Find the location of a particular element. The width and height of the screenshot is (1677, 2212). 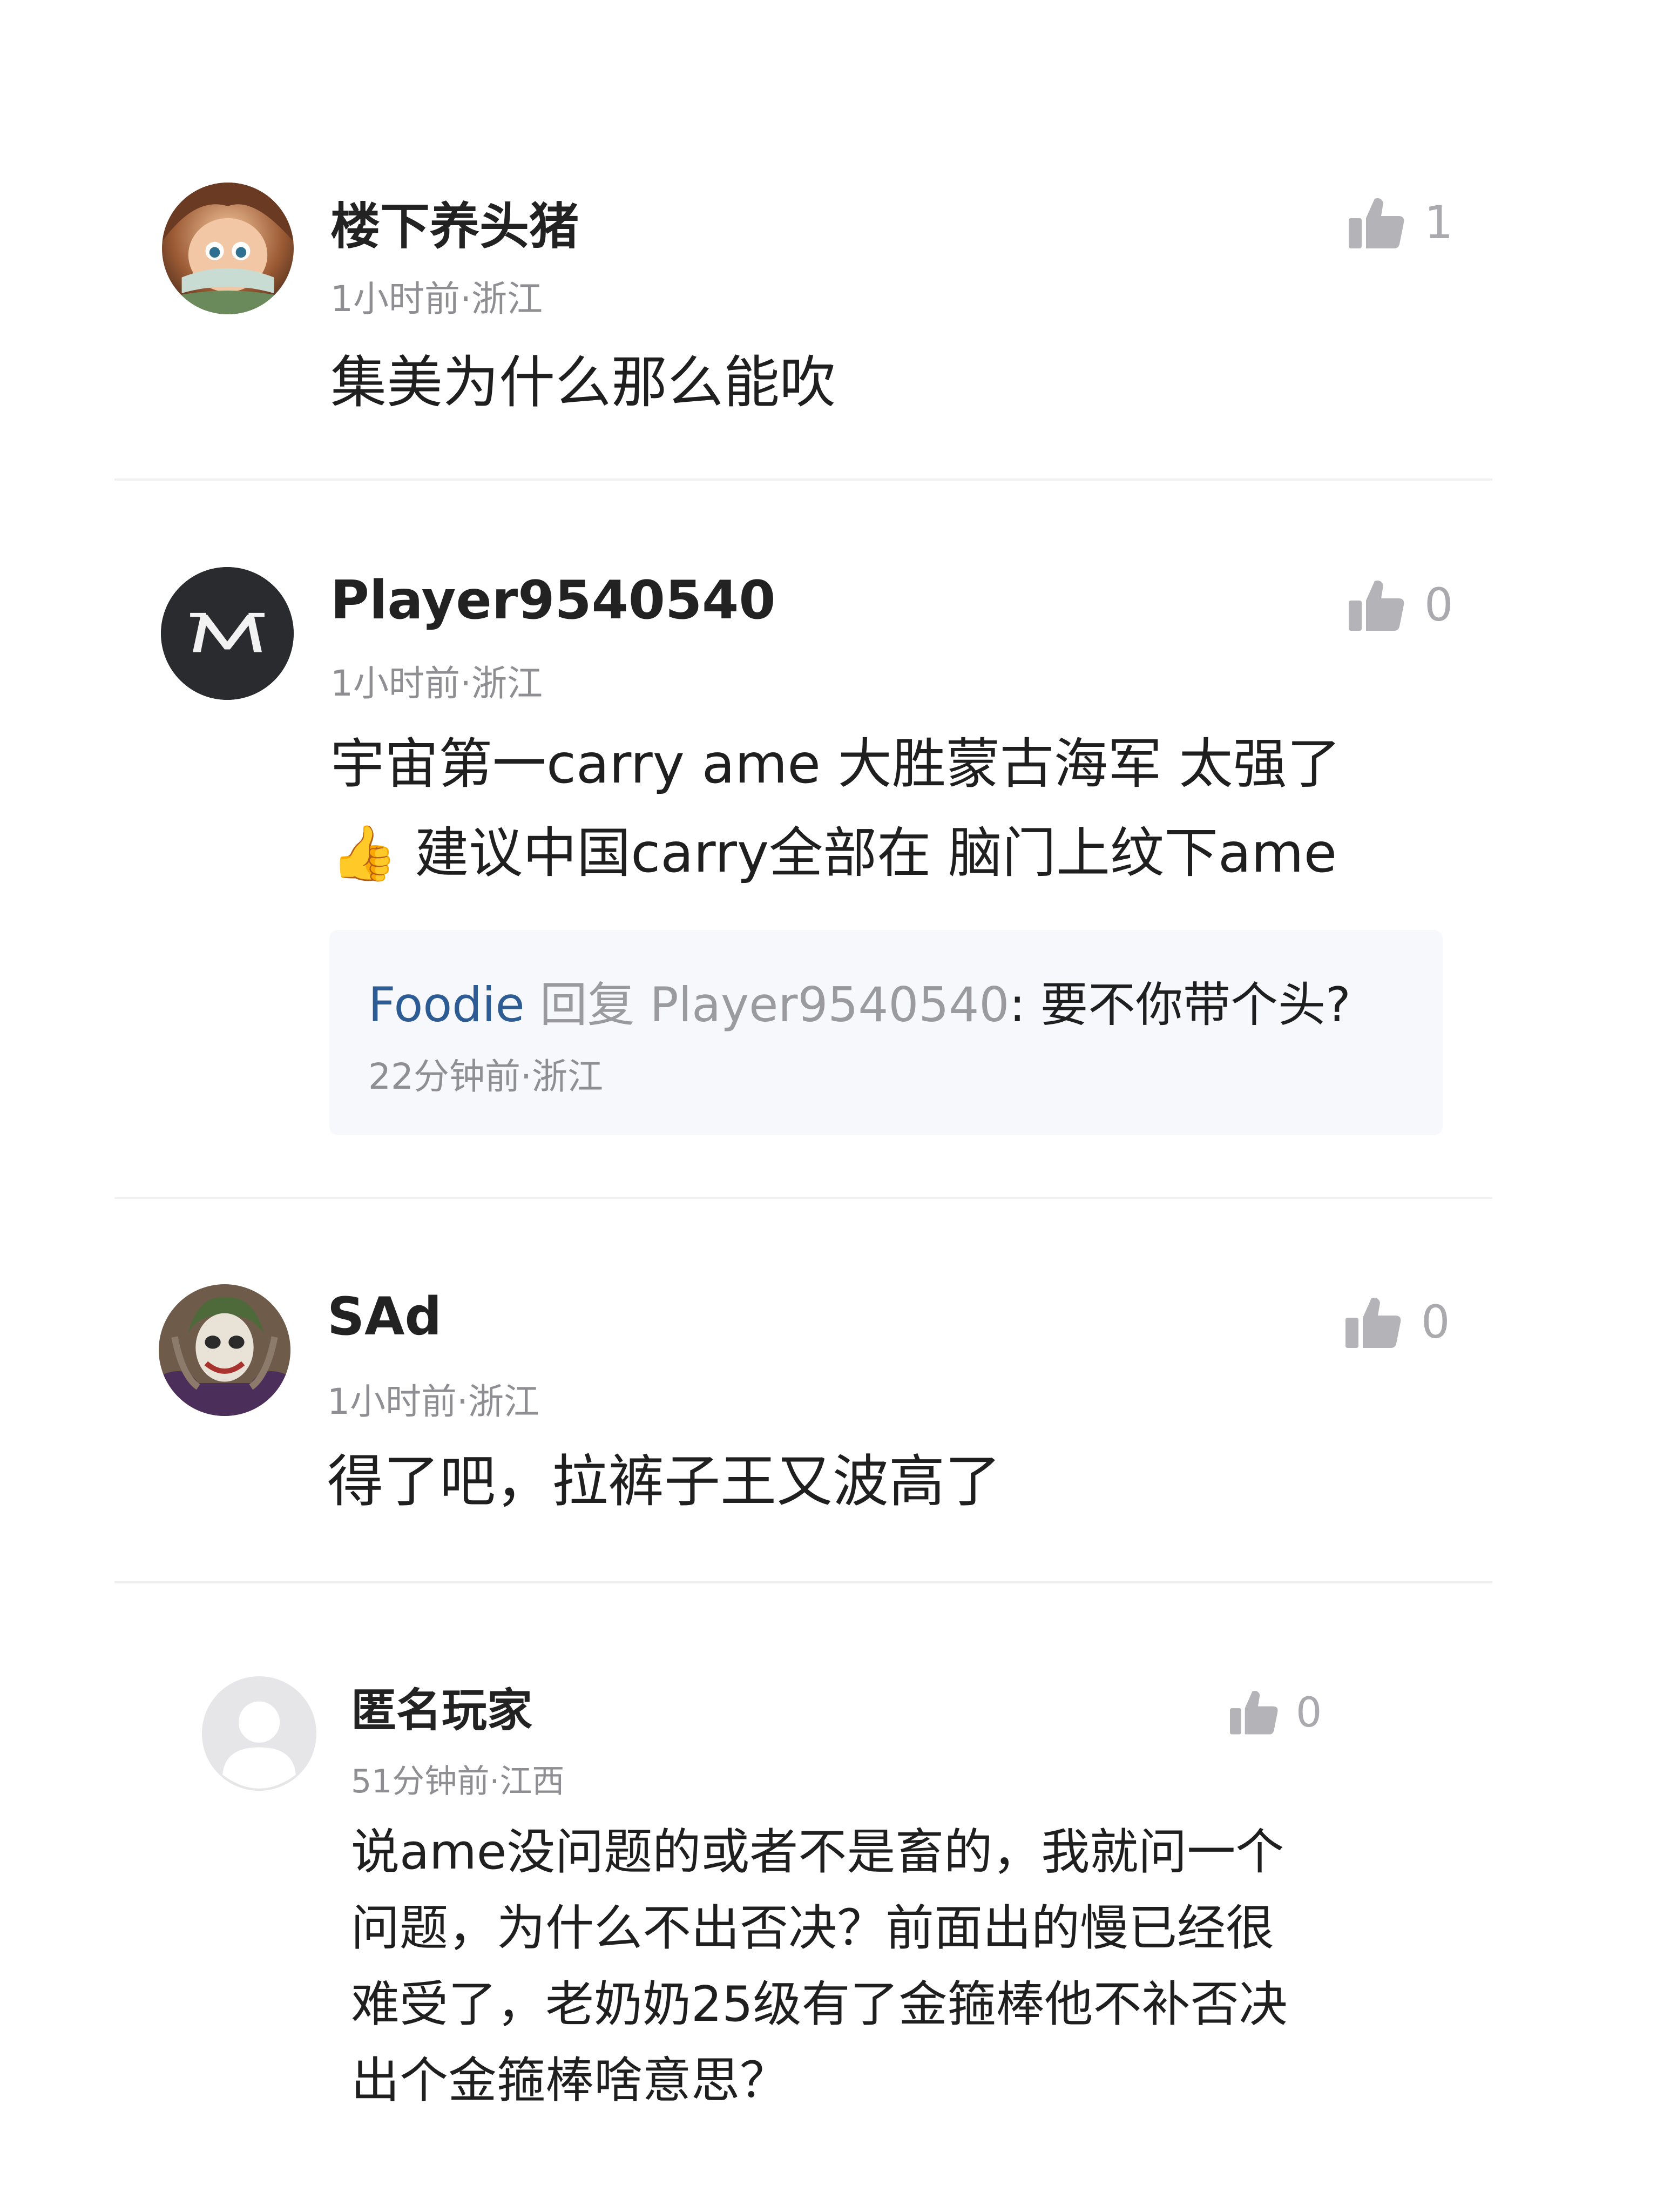

comment-text-line-2: 👍 建议中国carry全部在 脑门上纹下ame is located at coordinates (833, 853).